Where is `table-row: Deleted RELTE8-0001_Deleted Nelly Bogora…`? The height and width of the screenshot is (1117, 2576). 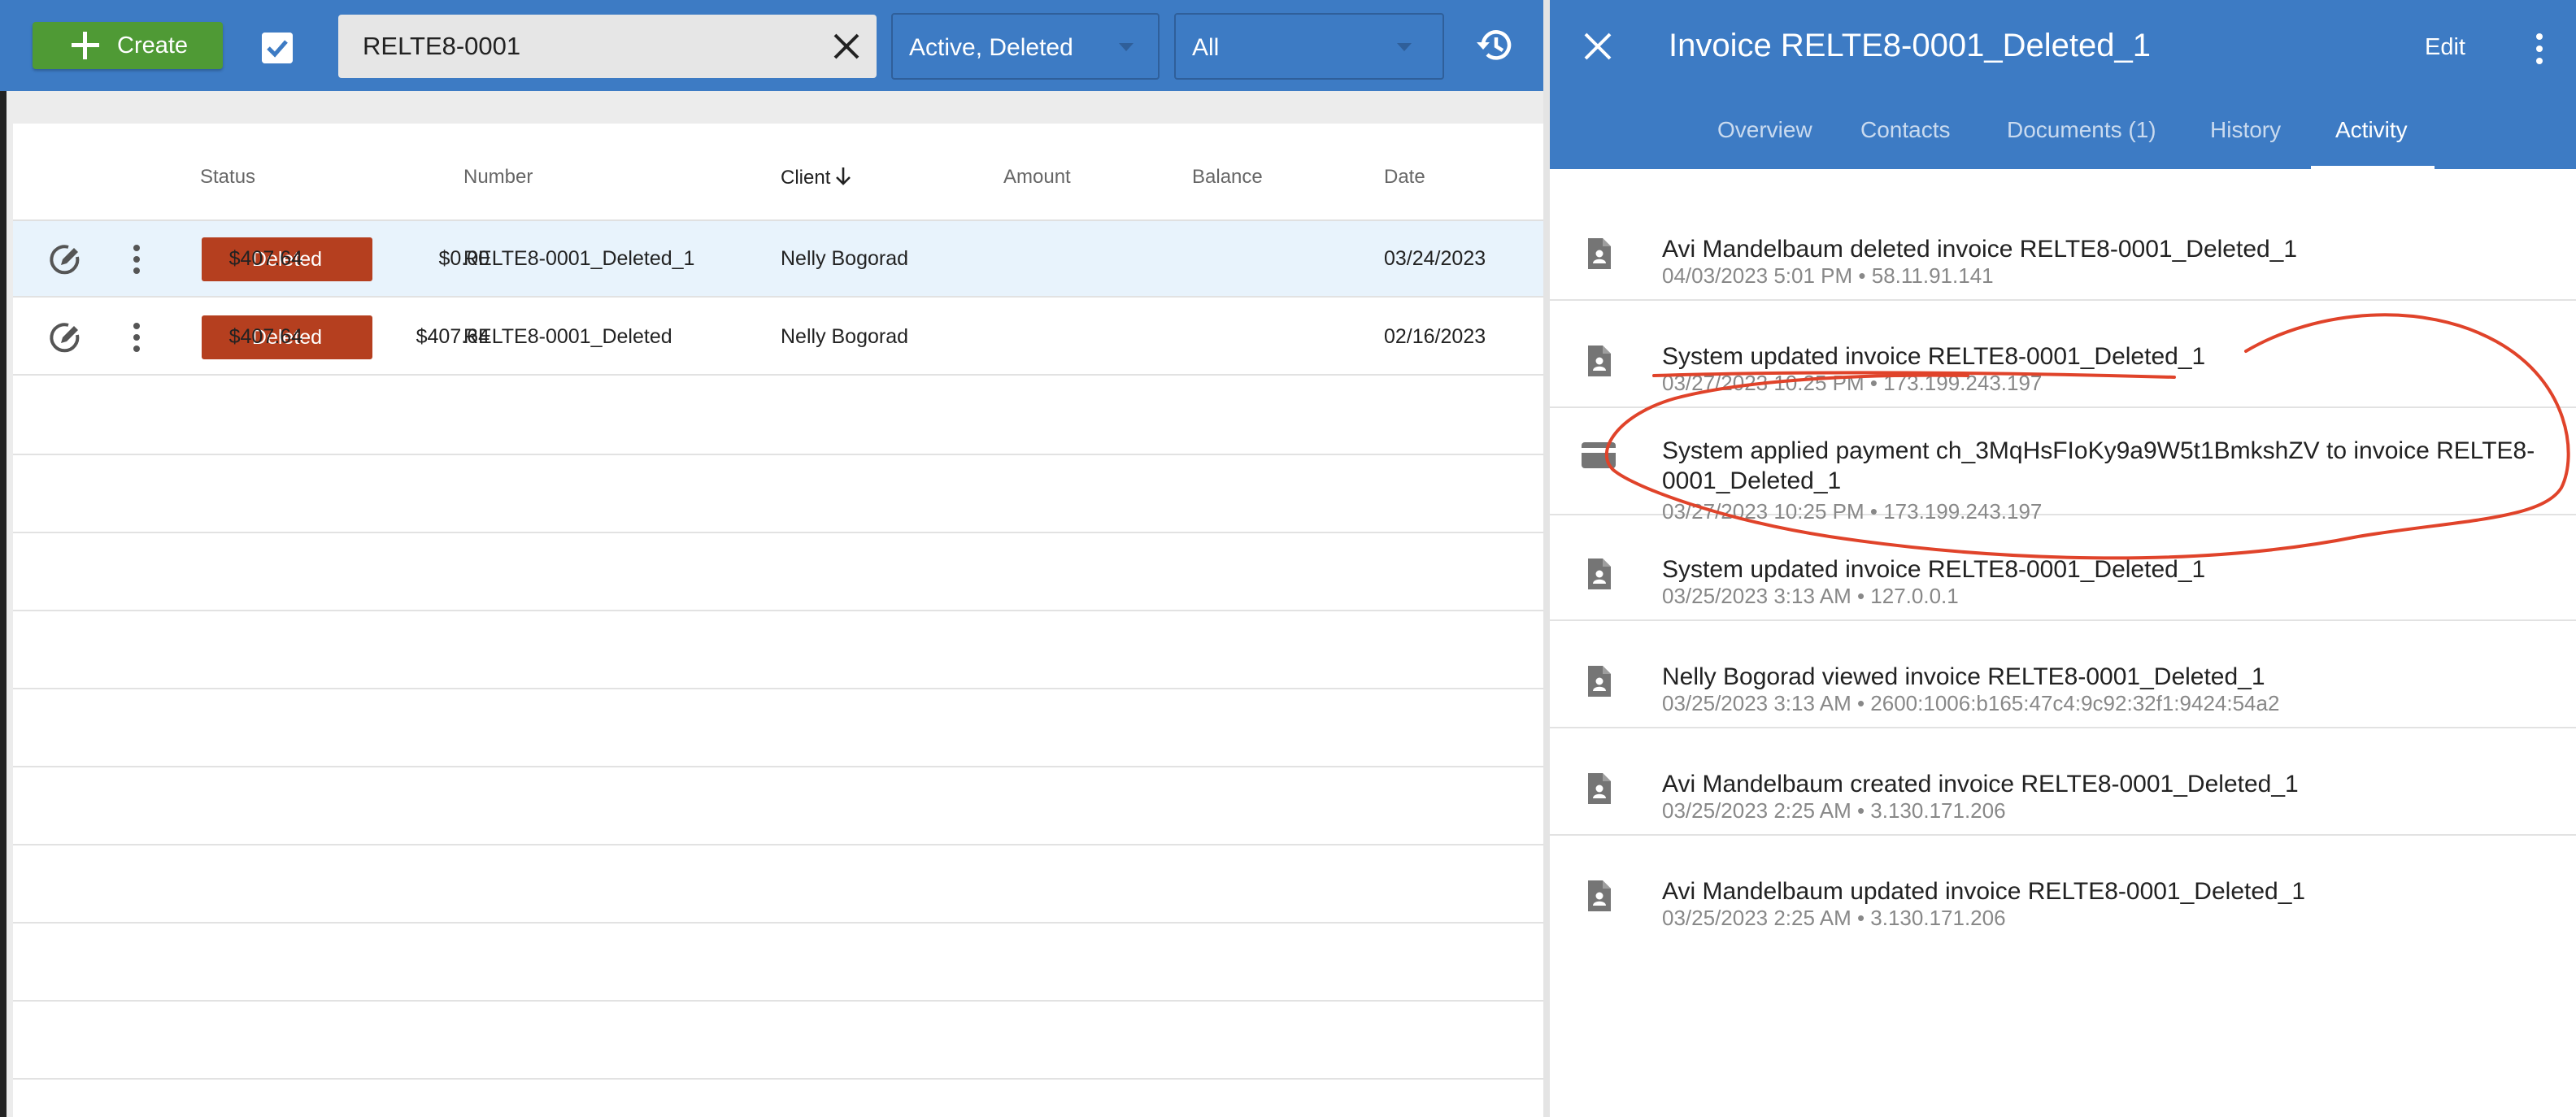 table-row: Deleted RELTE8-0001_Deleted Nelly Bogora… is located at coordinates (778, 338).